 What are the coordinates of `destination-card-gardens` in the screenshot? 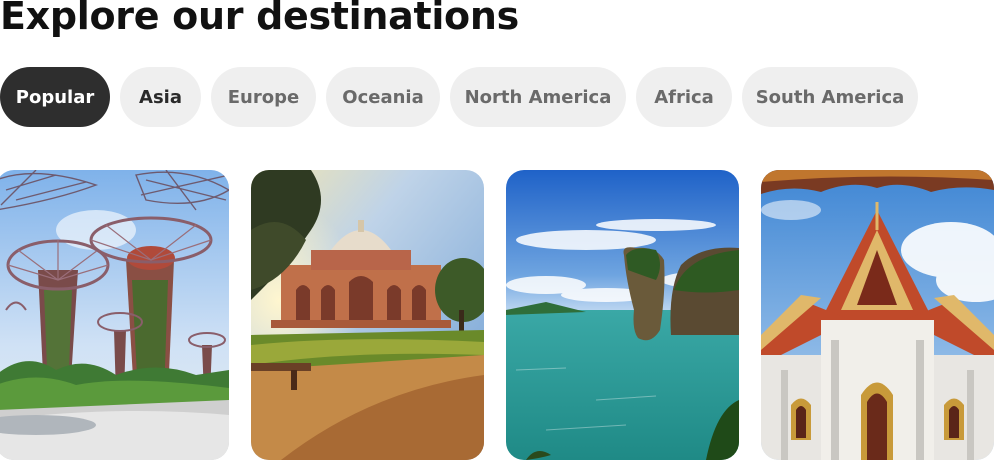 It's located at (114, 315).